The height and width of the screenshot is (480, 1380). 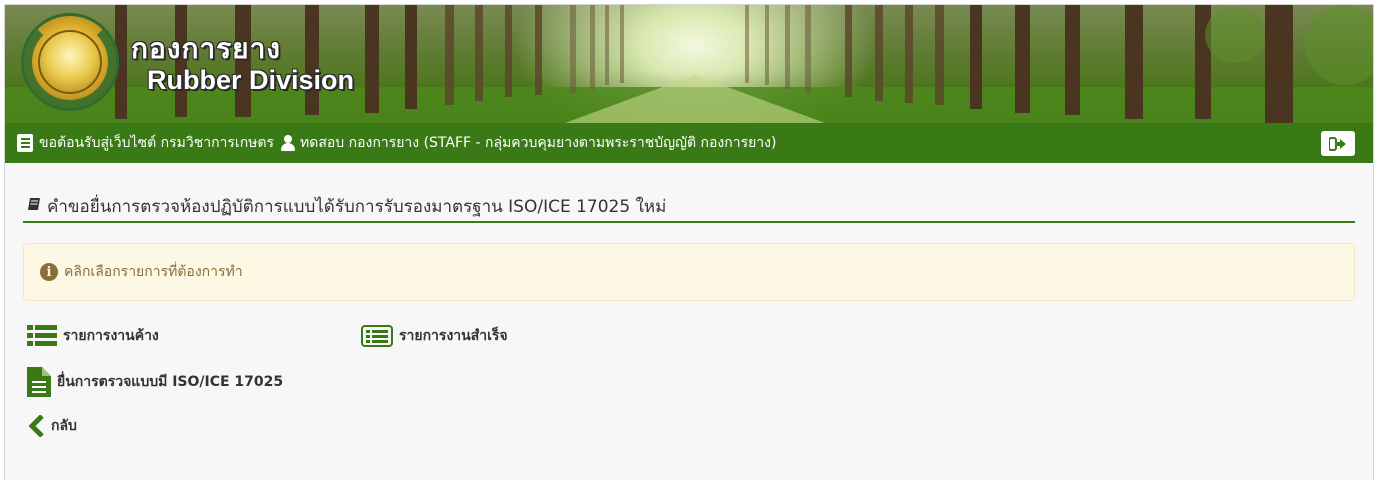 I want to click on menu-list-icon, so click(x=25, y=143).